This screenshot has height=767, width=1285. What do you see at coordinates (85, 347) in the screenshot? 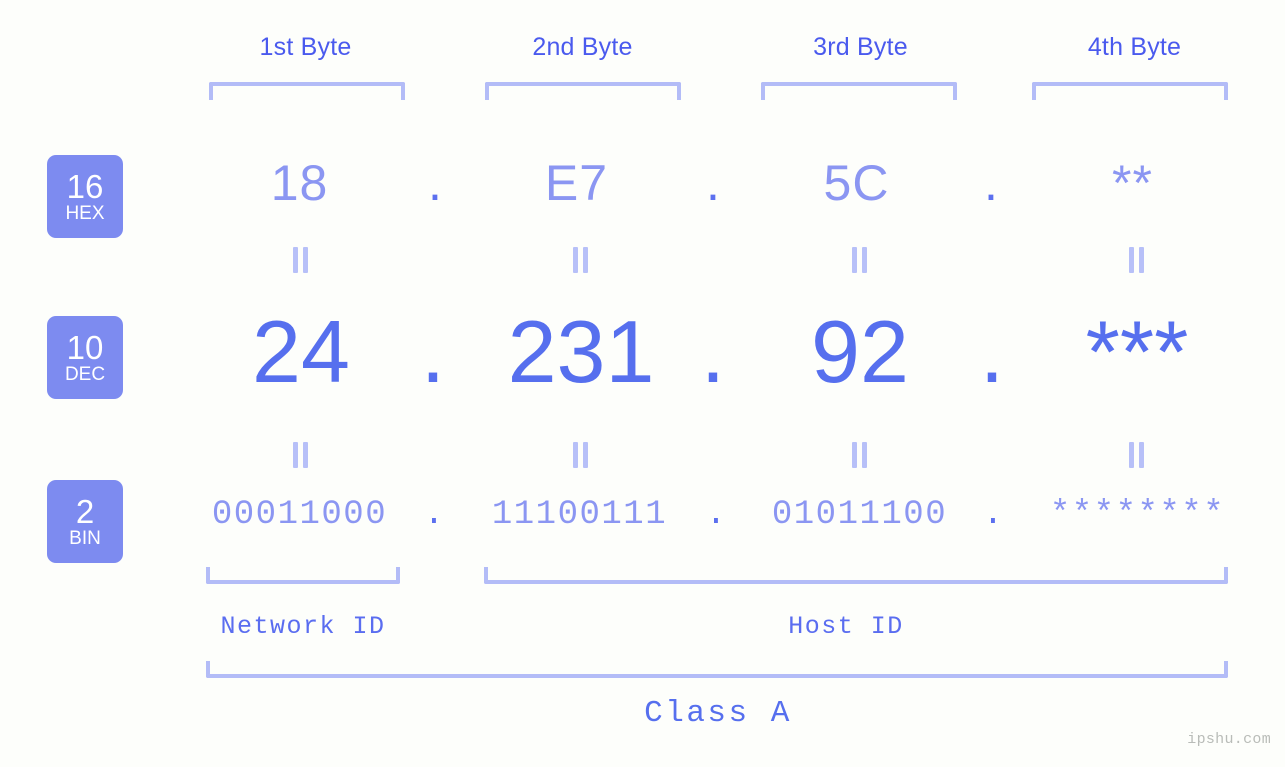
I see `base-badge-dec-number: 10` at bounding box center [85, 347].